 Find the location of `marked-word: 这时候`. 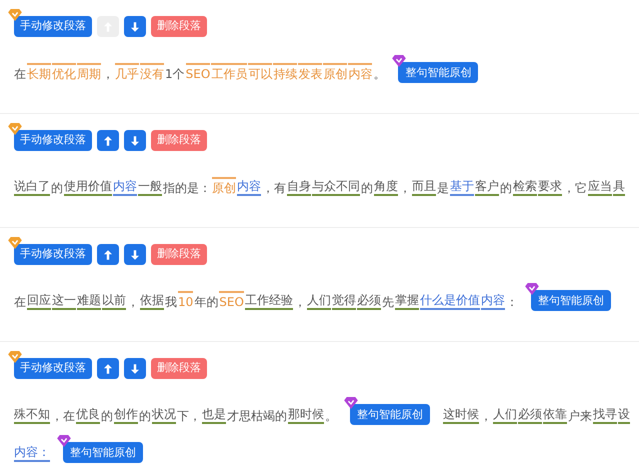

marked-word: 这时候 is located at coordinates (461, 415).